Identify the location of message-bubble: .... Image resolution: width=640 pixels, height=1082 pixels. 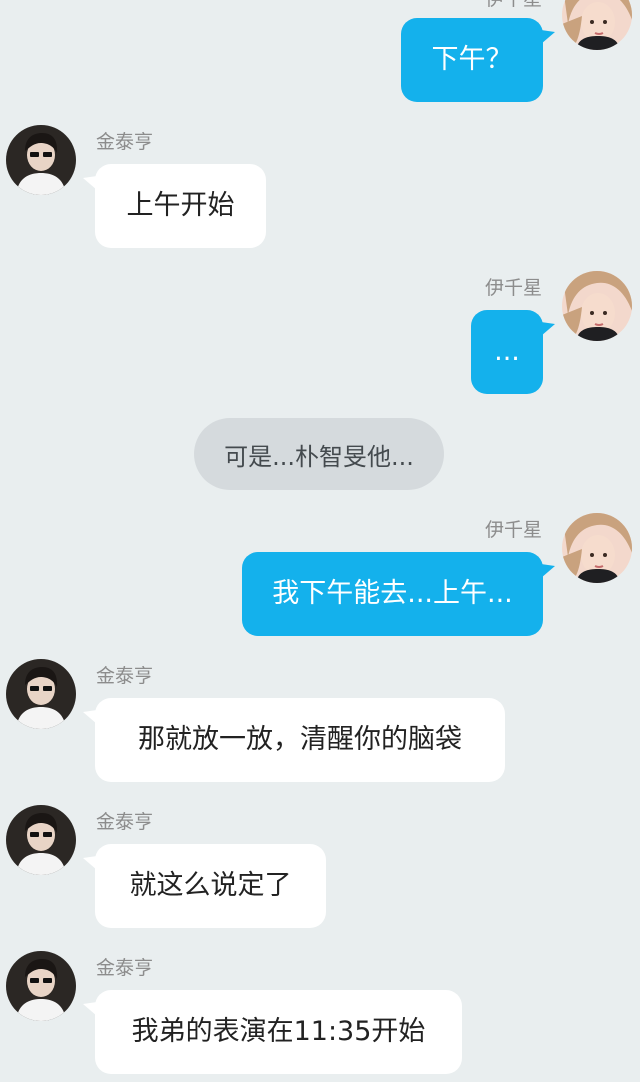
(507, 352).